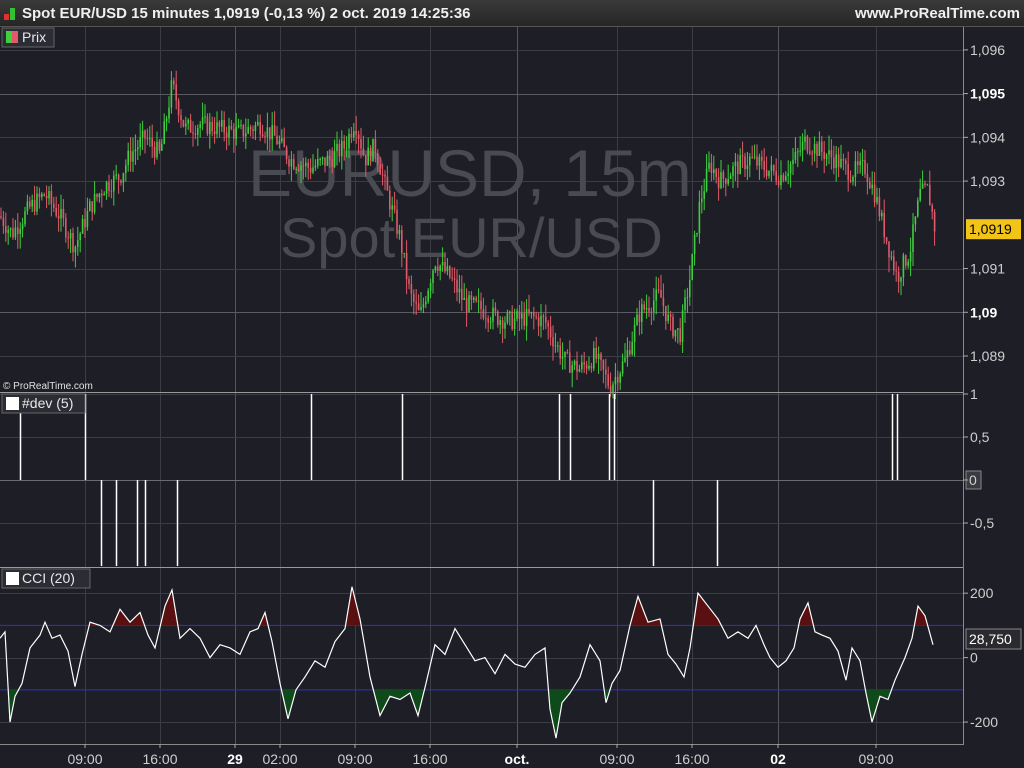  Describe the element at coordinates (482, 657) in the screenshot. I see `cci-bands` at that location.